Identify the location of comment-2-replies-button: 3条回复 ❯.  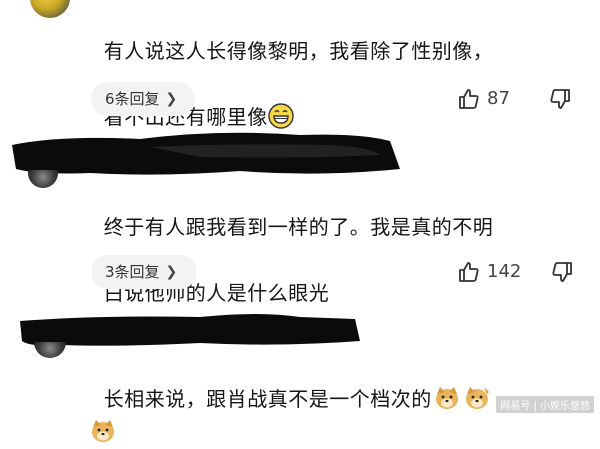
(144, 272).